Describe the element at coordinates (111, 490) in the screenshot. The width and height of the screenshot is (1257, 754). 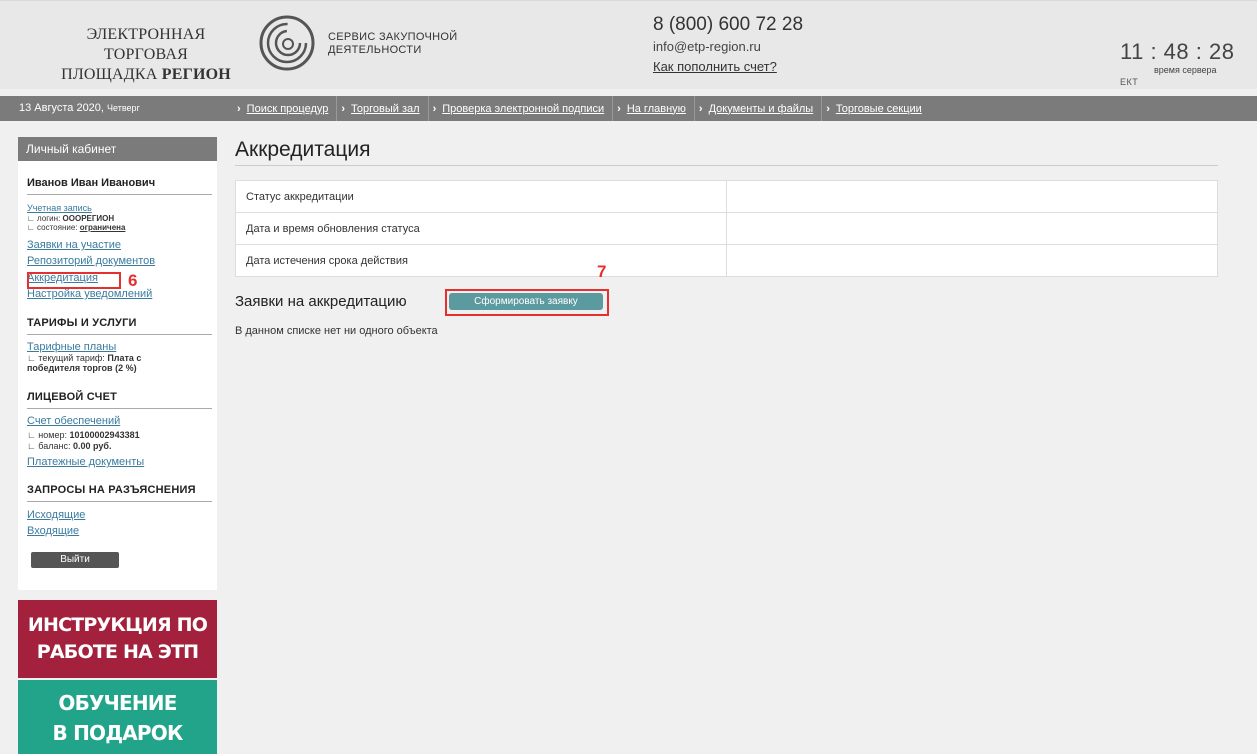
I see `requests-section-title: ЗАПРОСЫ НА РАЗЪЯСНЕНИЯ` at that location.